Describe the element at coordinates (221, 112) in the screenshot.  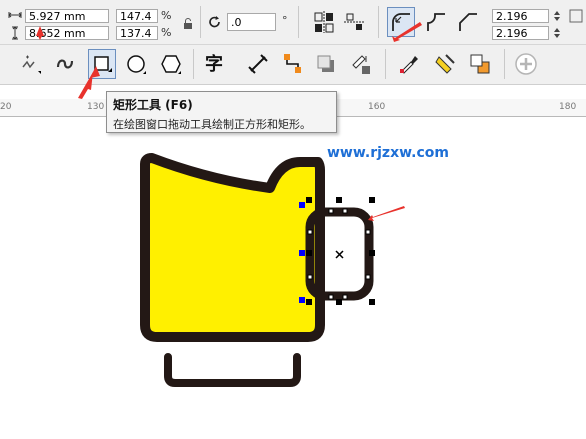
I see `rectangle-tool-tooltip: 矩形工具 (F6) 在绘图窗口拖动工具绘制正方形和矩形。` at that location.